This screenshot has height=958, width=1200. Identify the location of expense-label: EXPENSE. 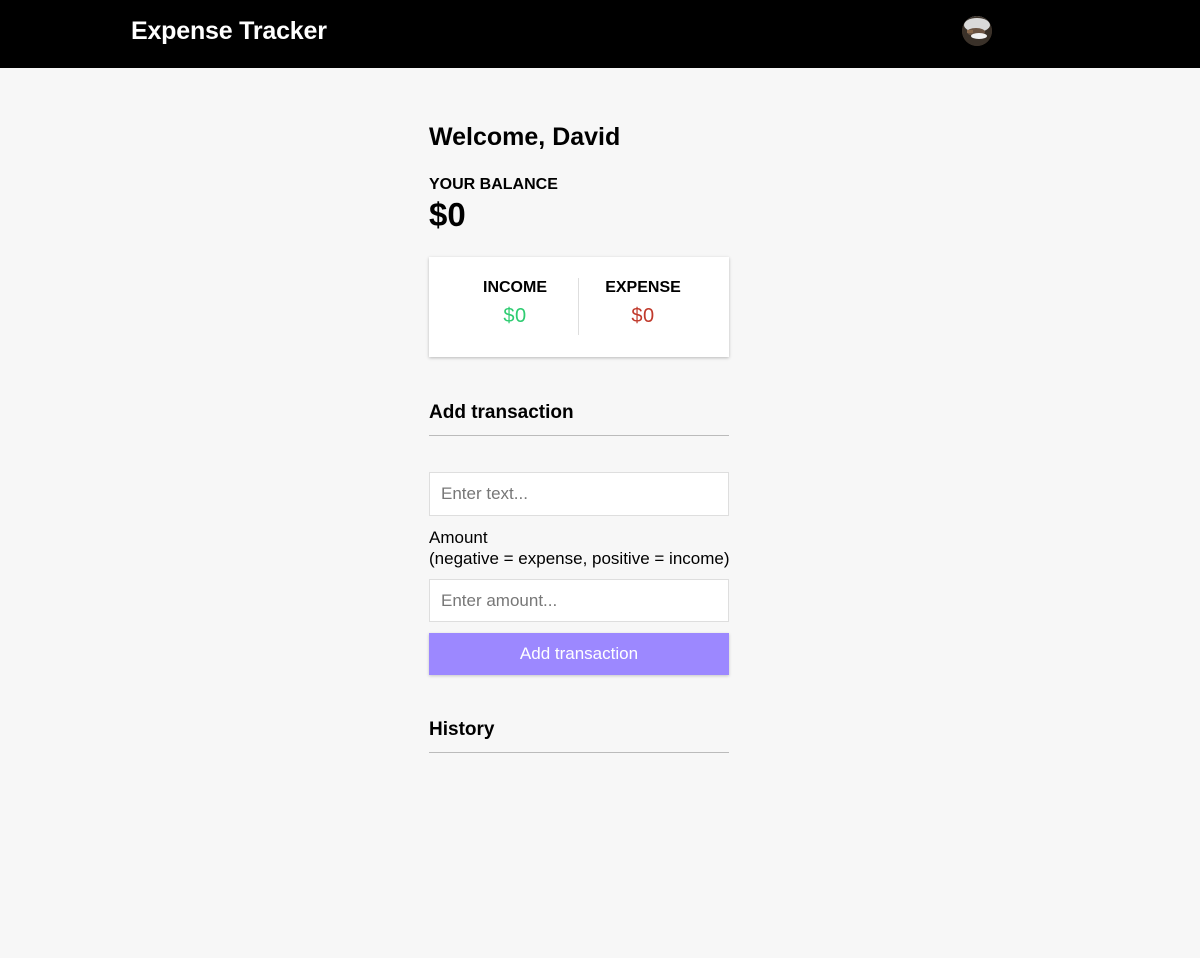
(643, 287).